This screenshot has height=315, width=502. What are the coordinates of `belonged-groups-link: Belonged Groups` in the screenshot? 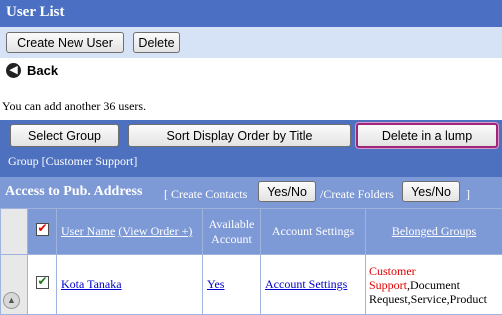 It's located at (434, 231).